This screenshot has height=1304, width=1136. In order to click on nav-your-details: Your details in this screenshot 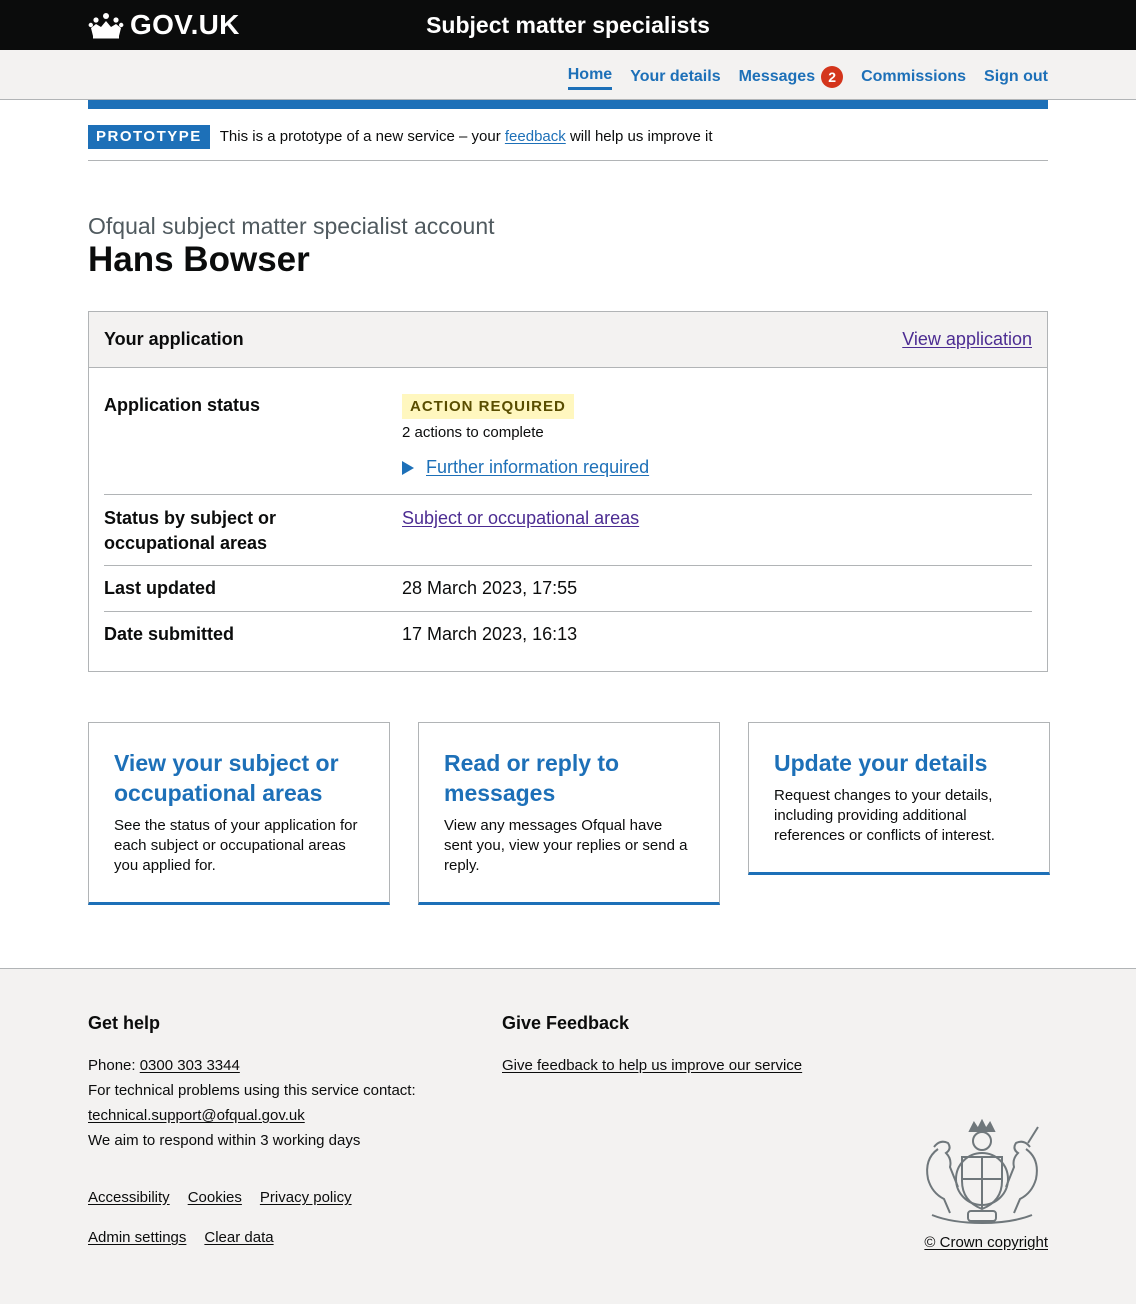, I will do `click(675, 77)`.